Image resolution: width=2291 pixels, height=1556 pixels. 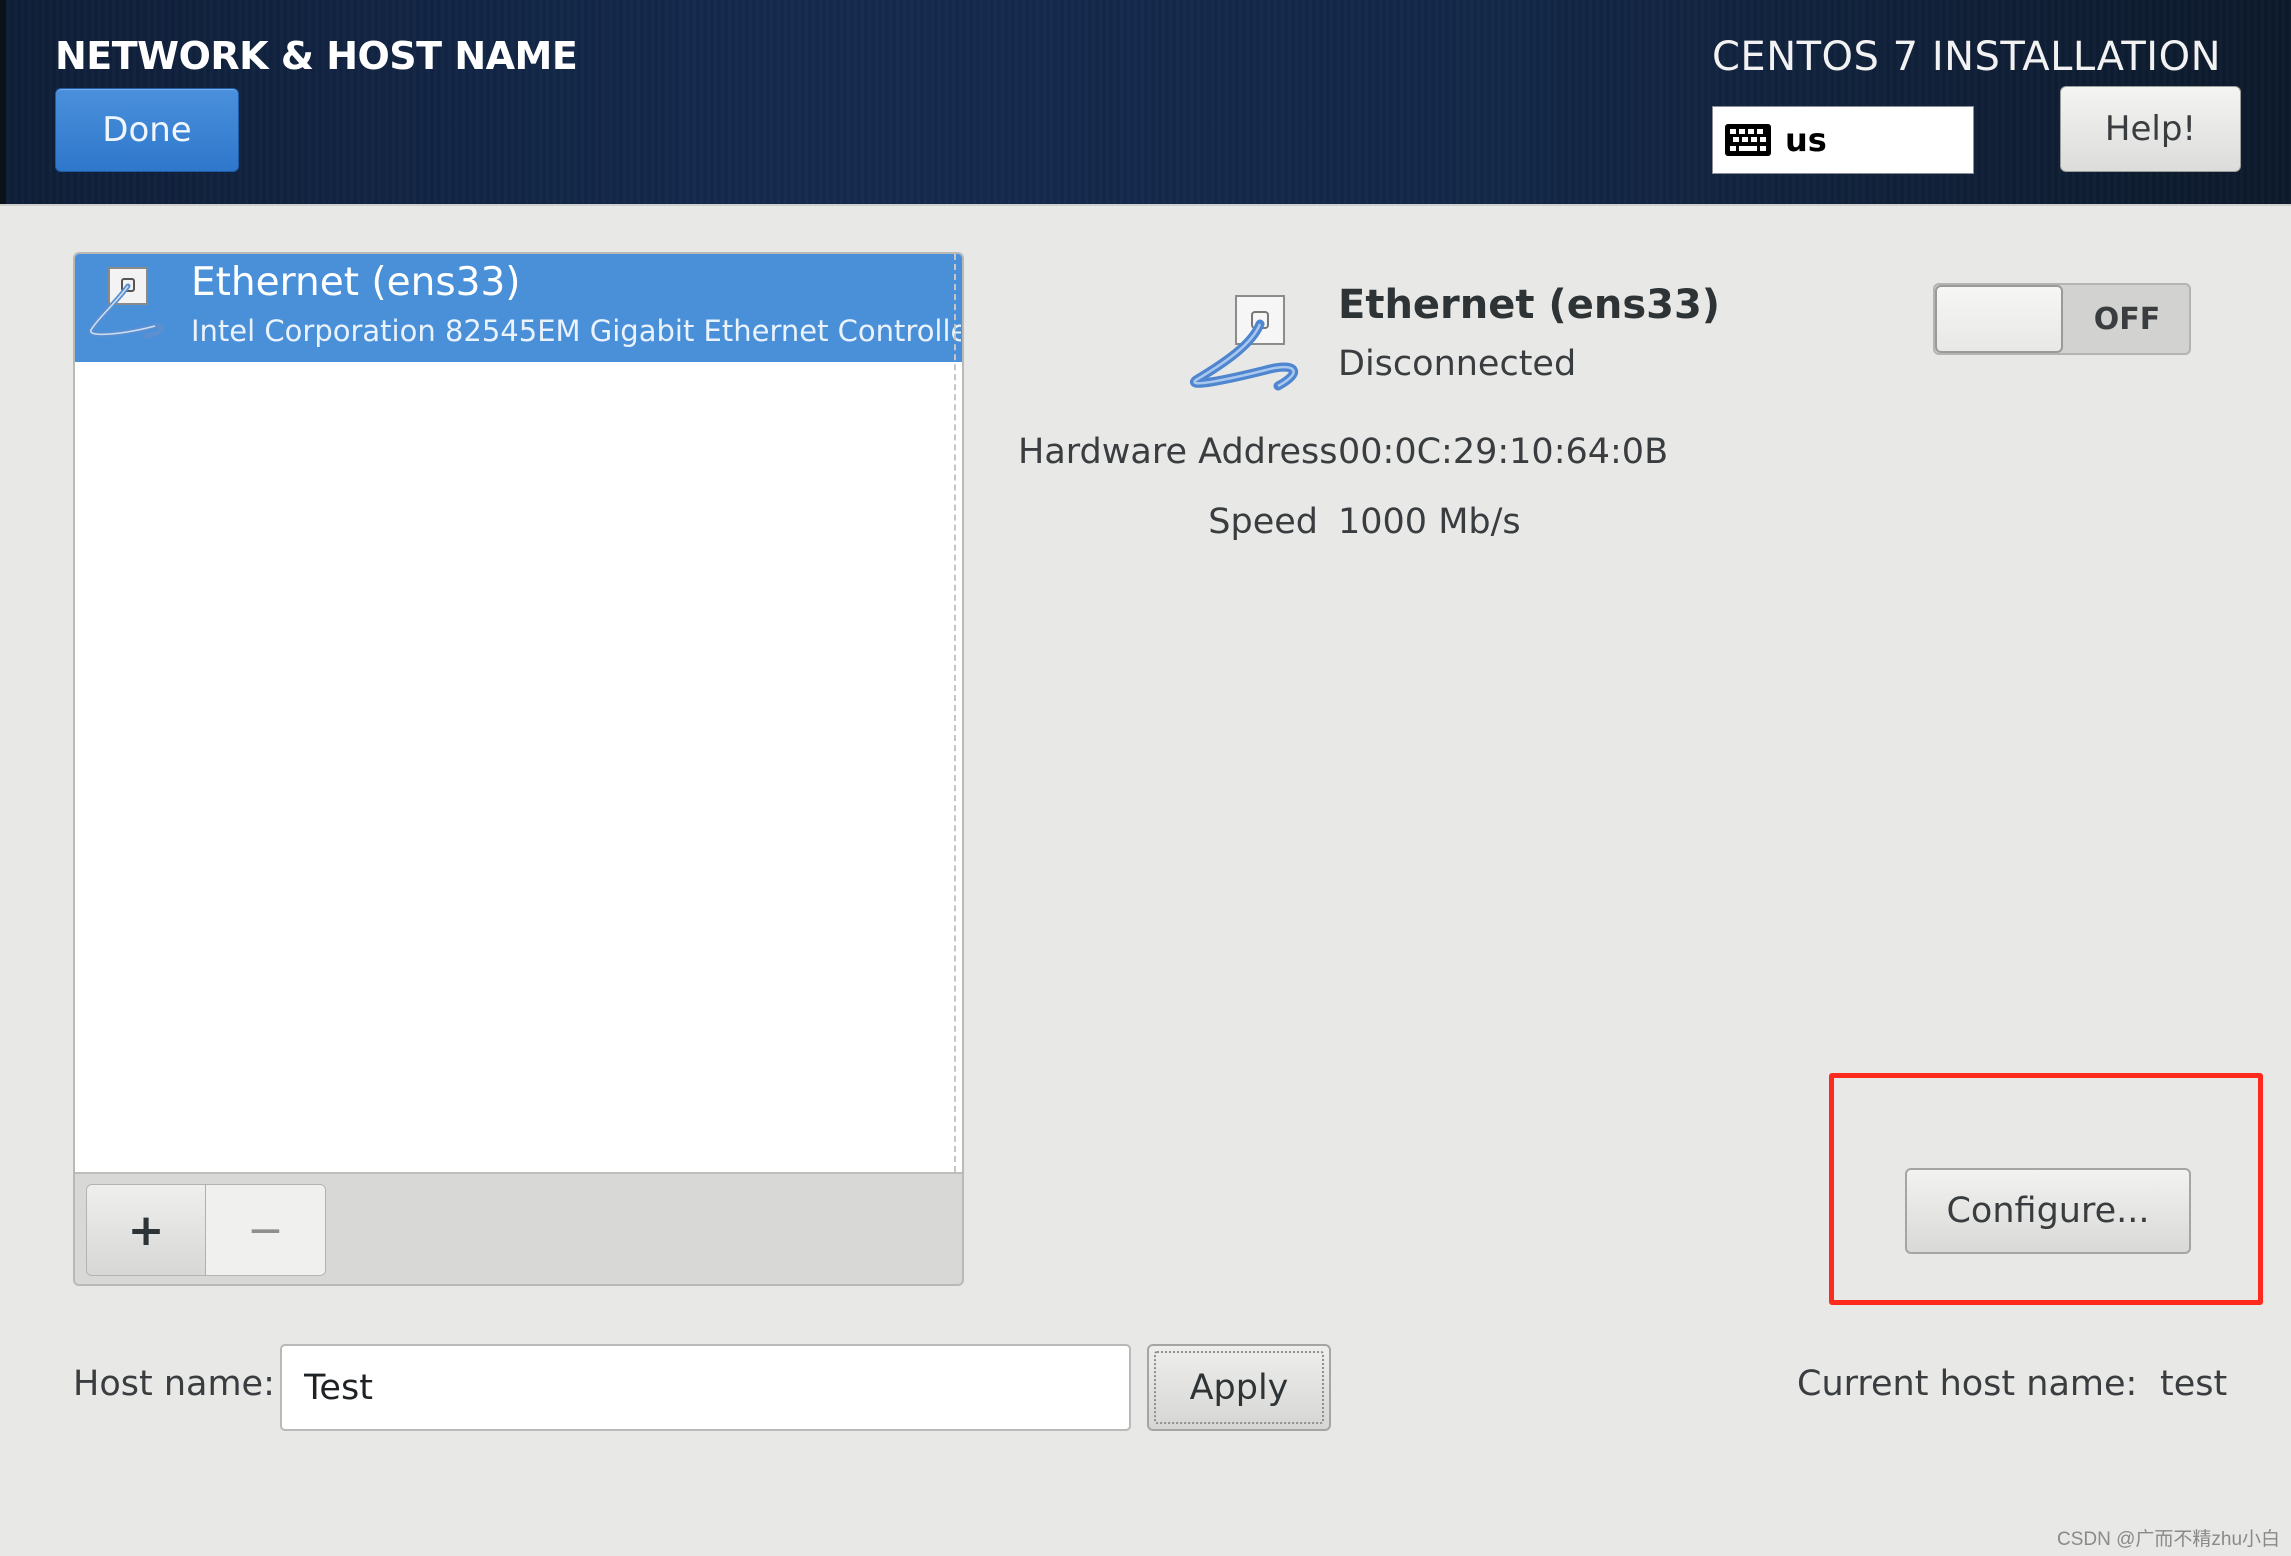 What do you see at coordinates (2169, 1539) in the screenshot?
I see `watermark: CSDN @广而不精zhu小白` at bounding box center [2169, 1539].